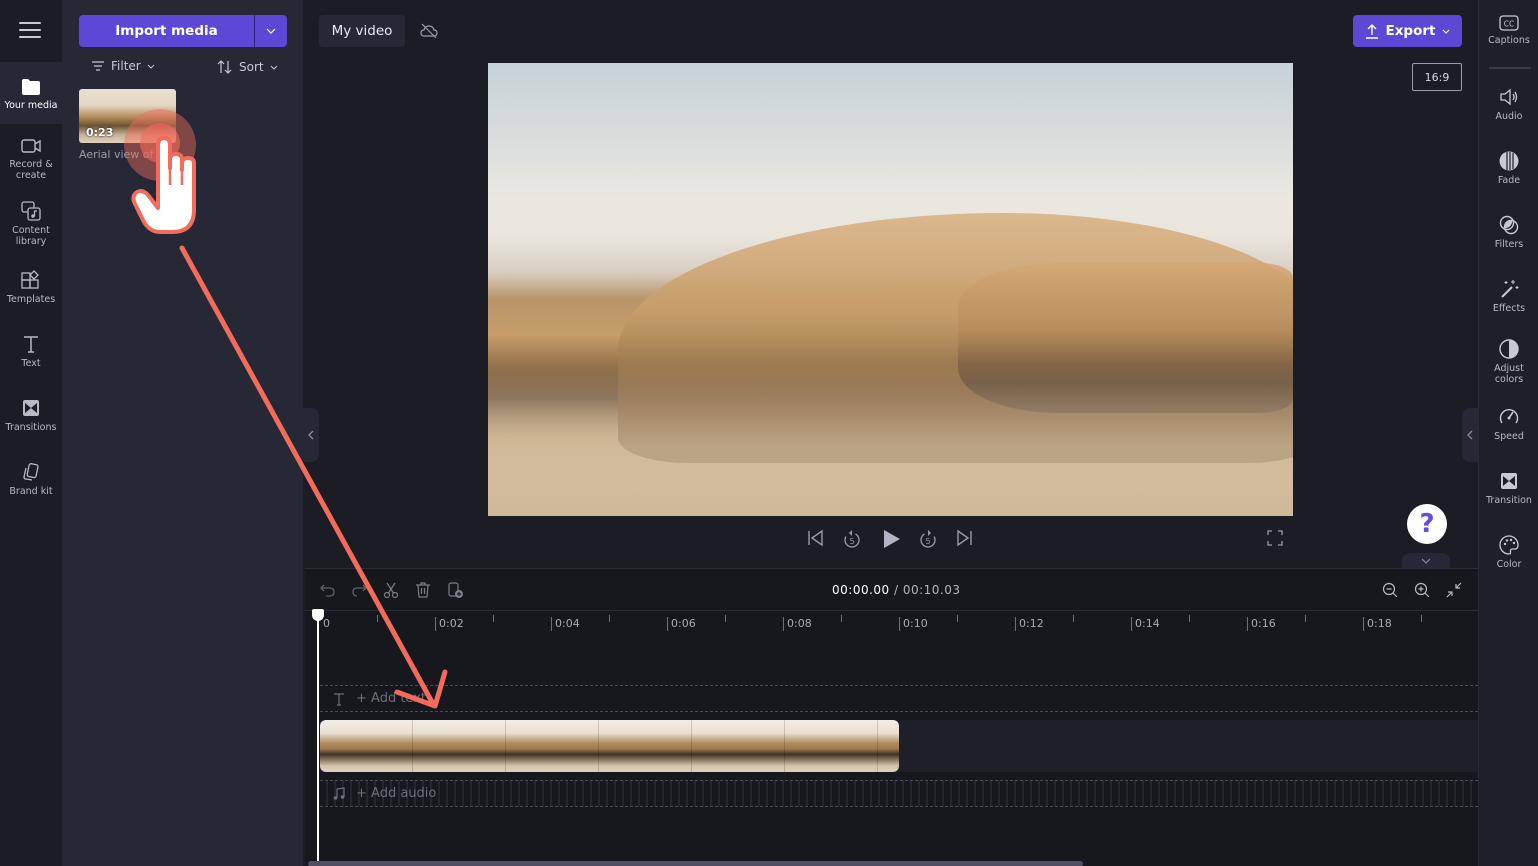 This screenshot has width=1538, height=866. Describe the element at coordinates (1509, 416) in the screenshot. I see `speed-icon` at that location.